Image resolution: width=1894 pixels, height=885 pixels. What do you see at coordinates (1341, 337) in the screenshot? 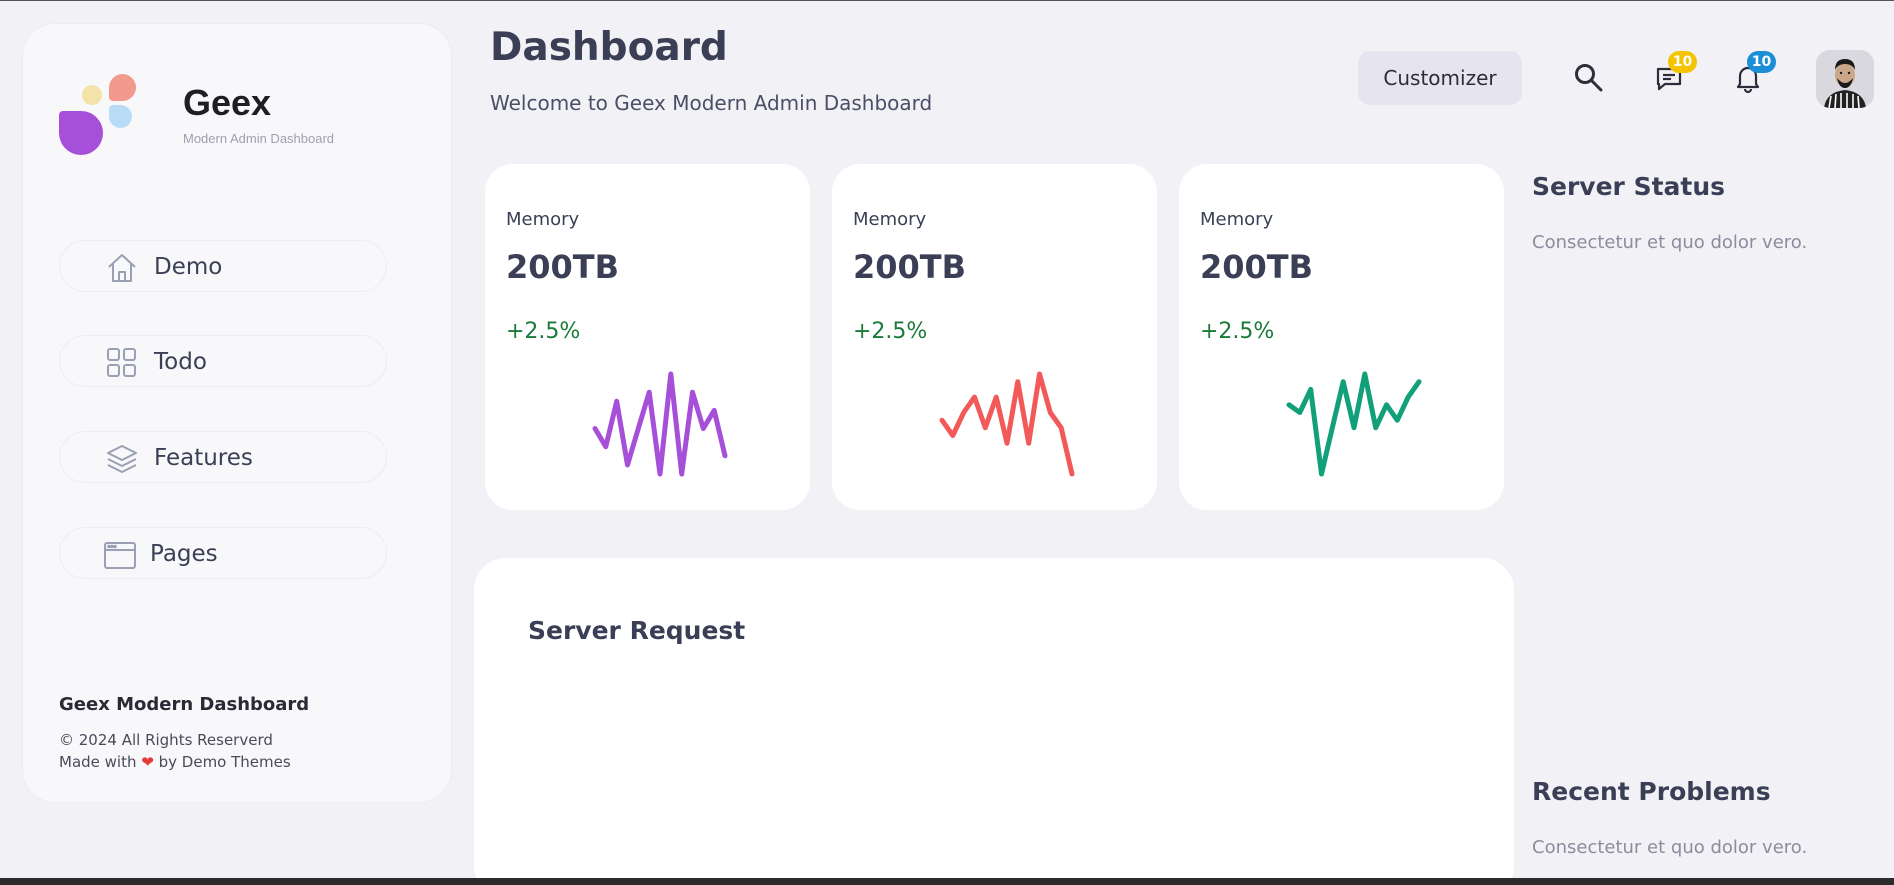
I see `stat-card-memory-3: Memory 200TB +2.5%` at bounding box center [1341, 337].